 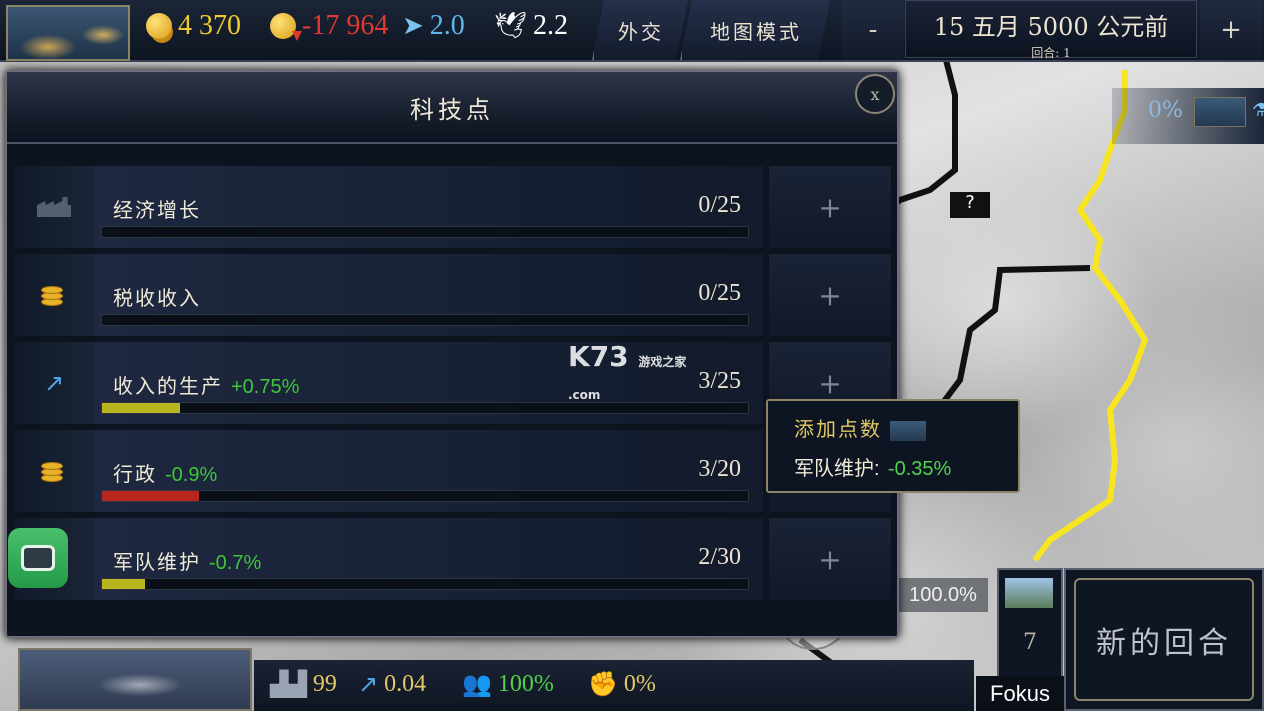 What do you see at coordinates (191, 475) in the screenshot?
I see `row-modifier: -0.9%` at bounding box center [191, 475].